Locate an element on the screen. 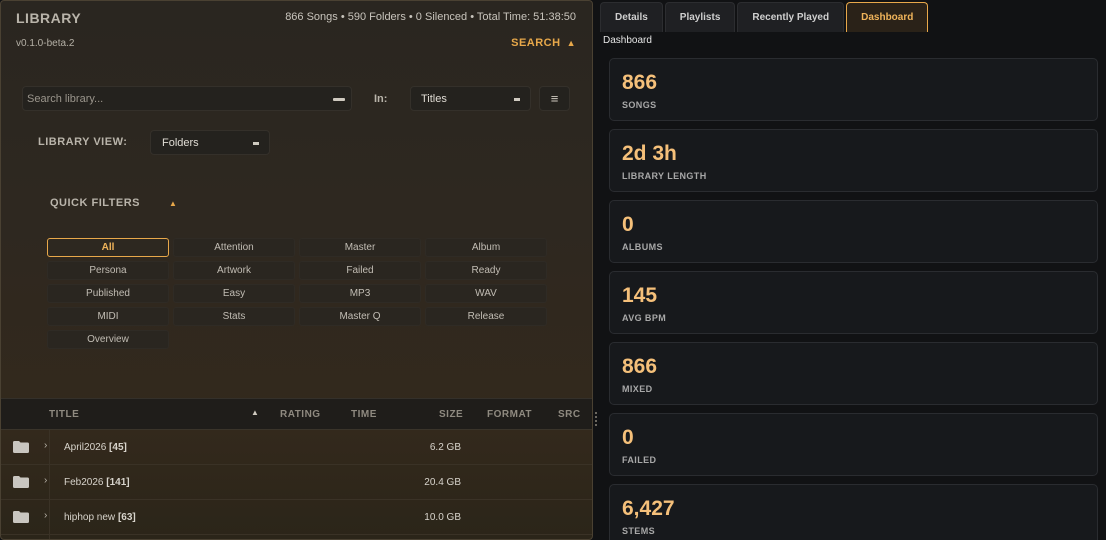 The image size is (1106, 540). library-title: LIBRARY is located at coordinates (49, 18).